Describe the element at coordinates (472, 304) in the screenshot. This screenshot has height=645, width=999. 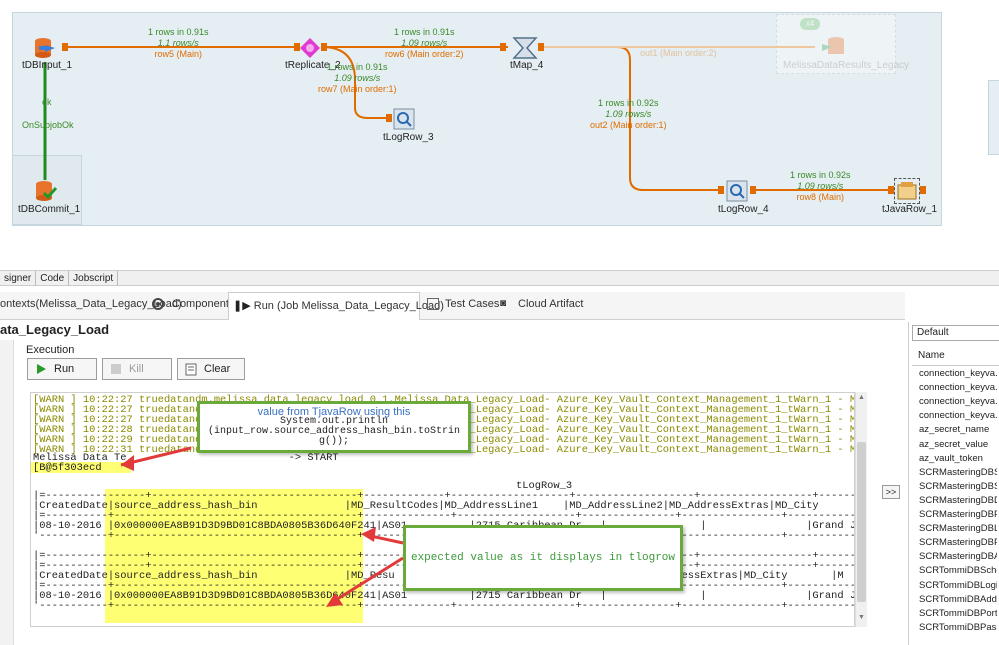
I see `tab-test-cases: Test Cases` at that location.